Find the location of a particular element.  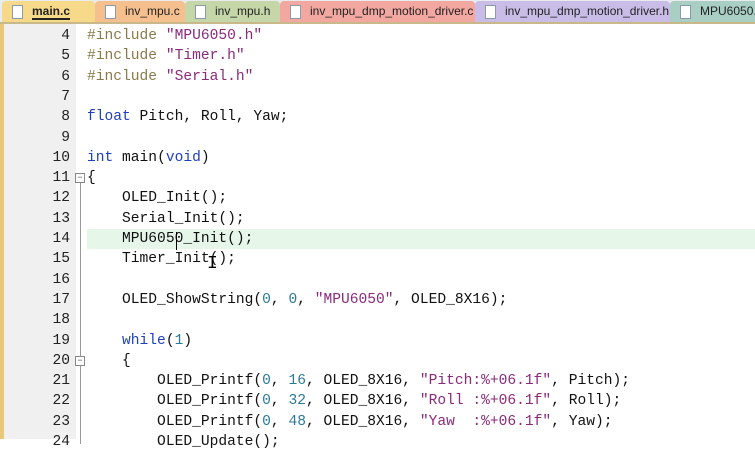

line-number: 9 is located at coordinates (65, 137).